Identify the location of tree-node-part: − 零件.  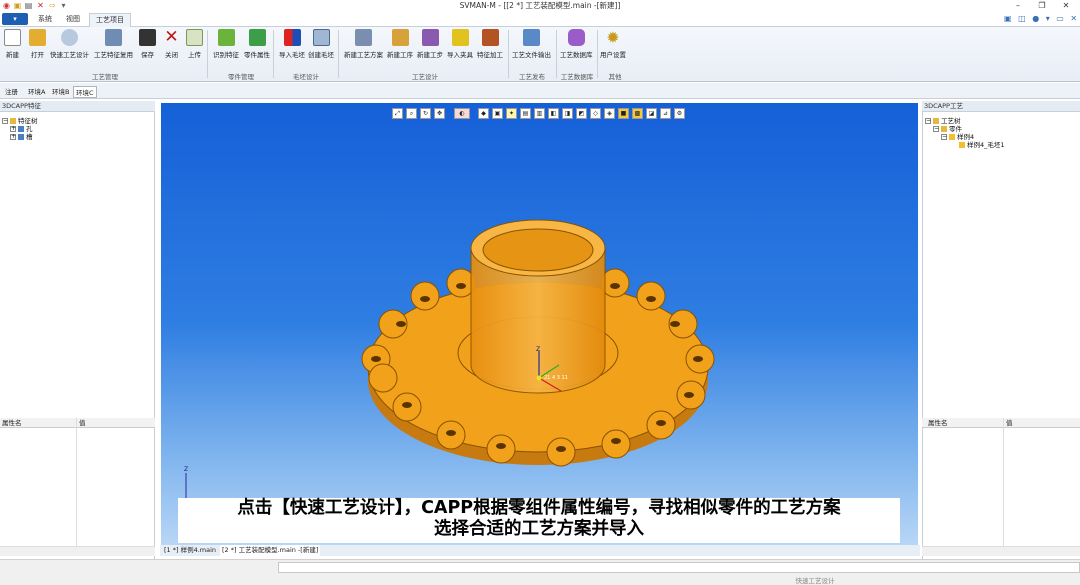
(965, 129).